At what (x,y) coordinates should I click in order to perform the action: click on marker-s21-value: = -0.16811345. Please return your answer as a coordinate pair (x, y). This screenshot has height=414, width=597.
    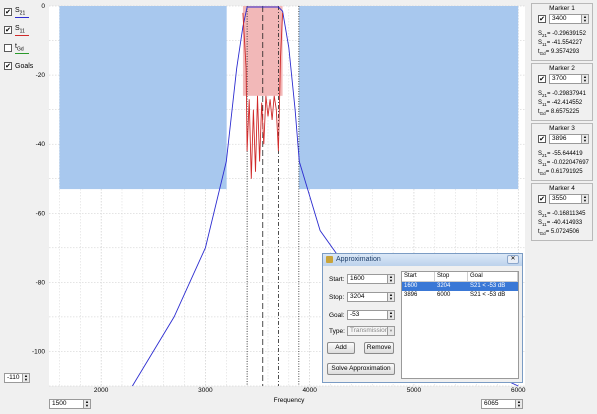
    Looking at the image, I should click on (566, 214).